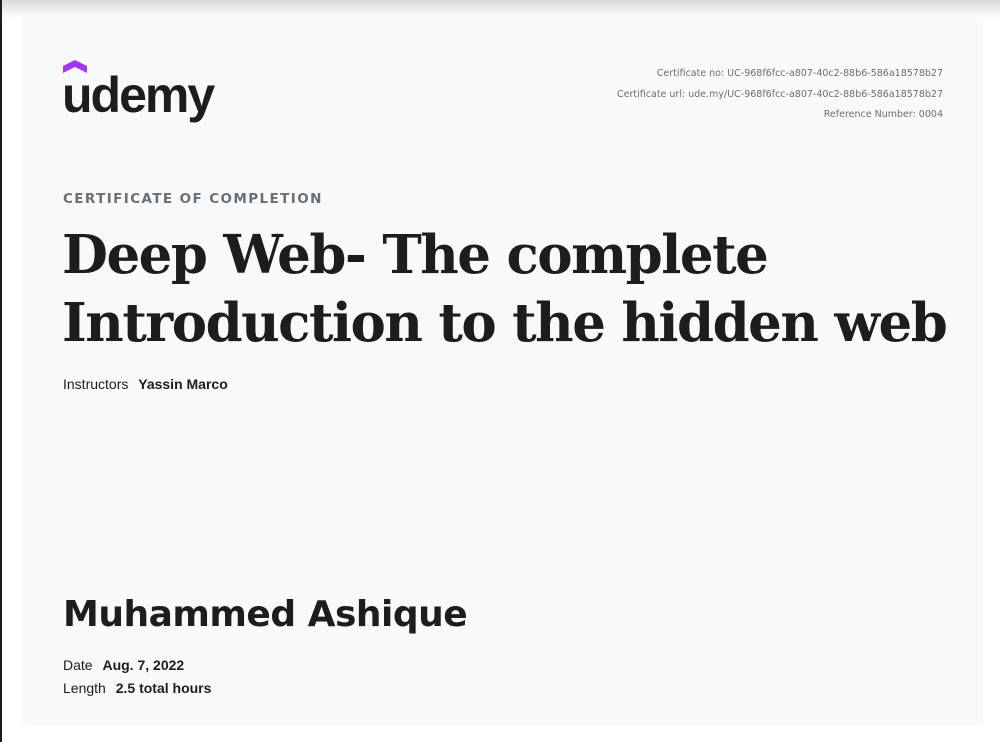 The height and width of the screenshot is (742, 1000). Describe the element at coordinates (415, 255) in the screenshot. I see `course-title-line-1: Deep Web- The complete` at that location.